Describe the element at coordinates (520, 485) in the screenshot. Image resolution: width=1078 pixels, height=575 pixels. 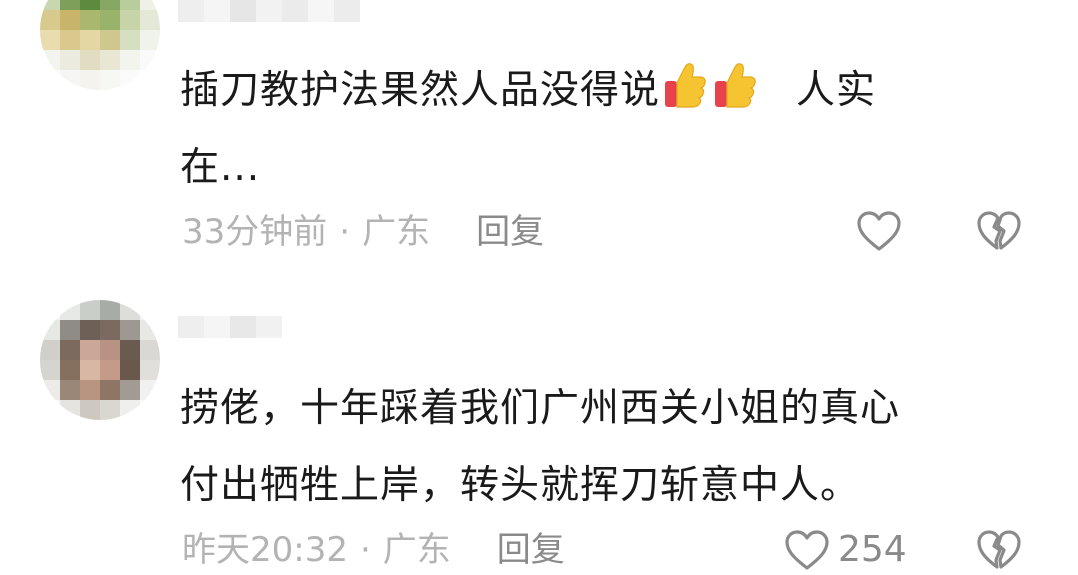
I see `comment-text-line: 付出牺牲上岸，转头就挥刀斩意中人。` at that location.